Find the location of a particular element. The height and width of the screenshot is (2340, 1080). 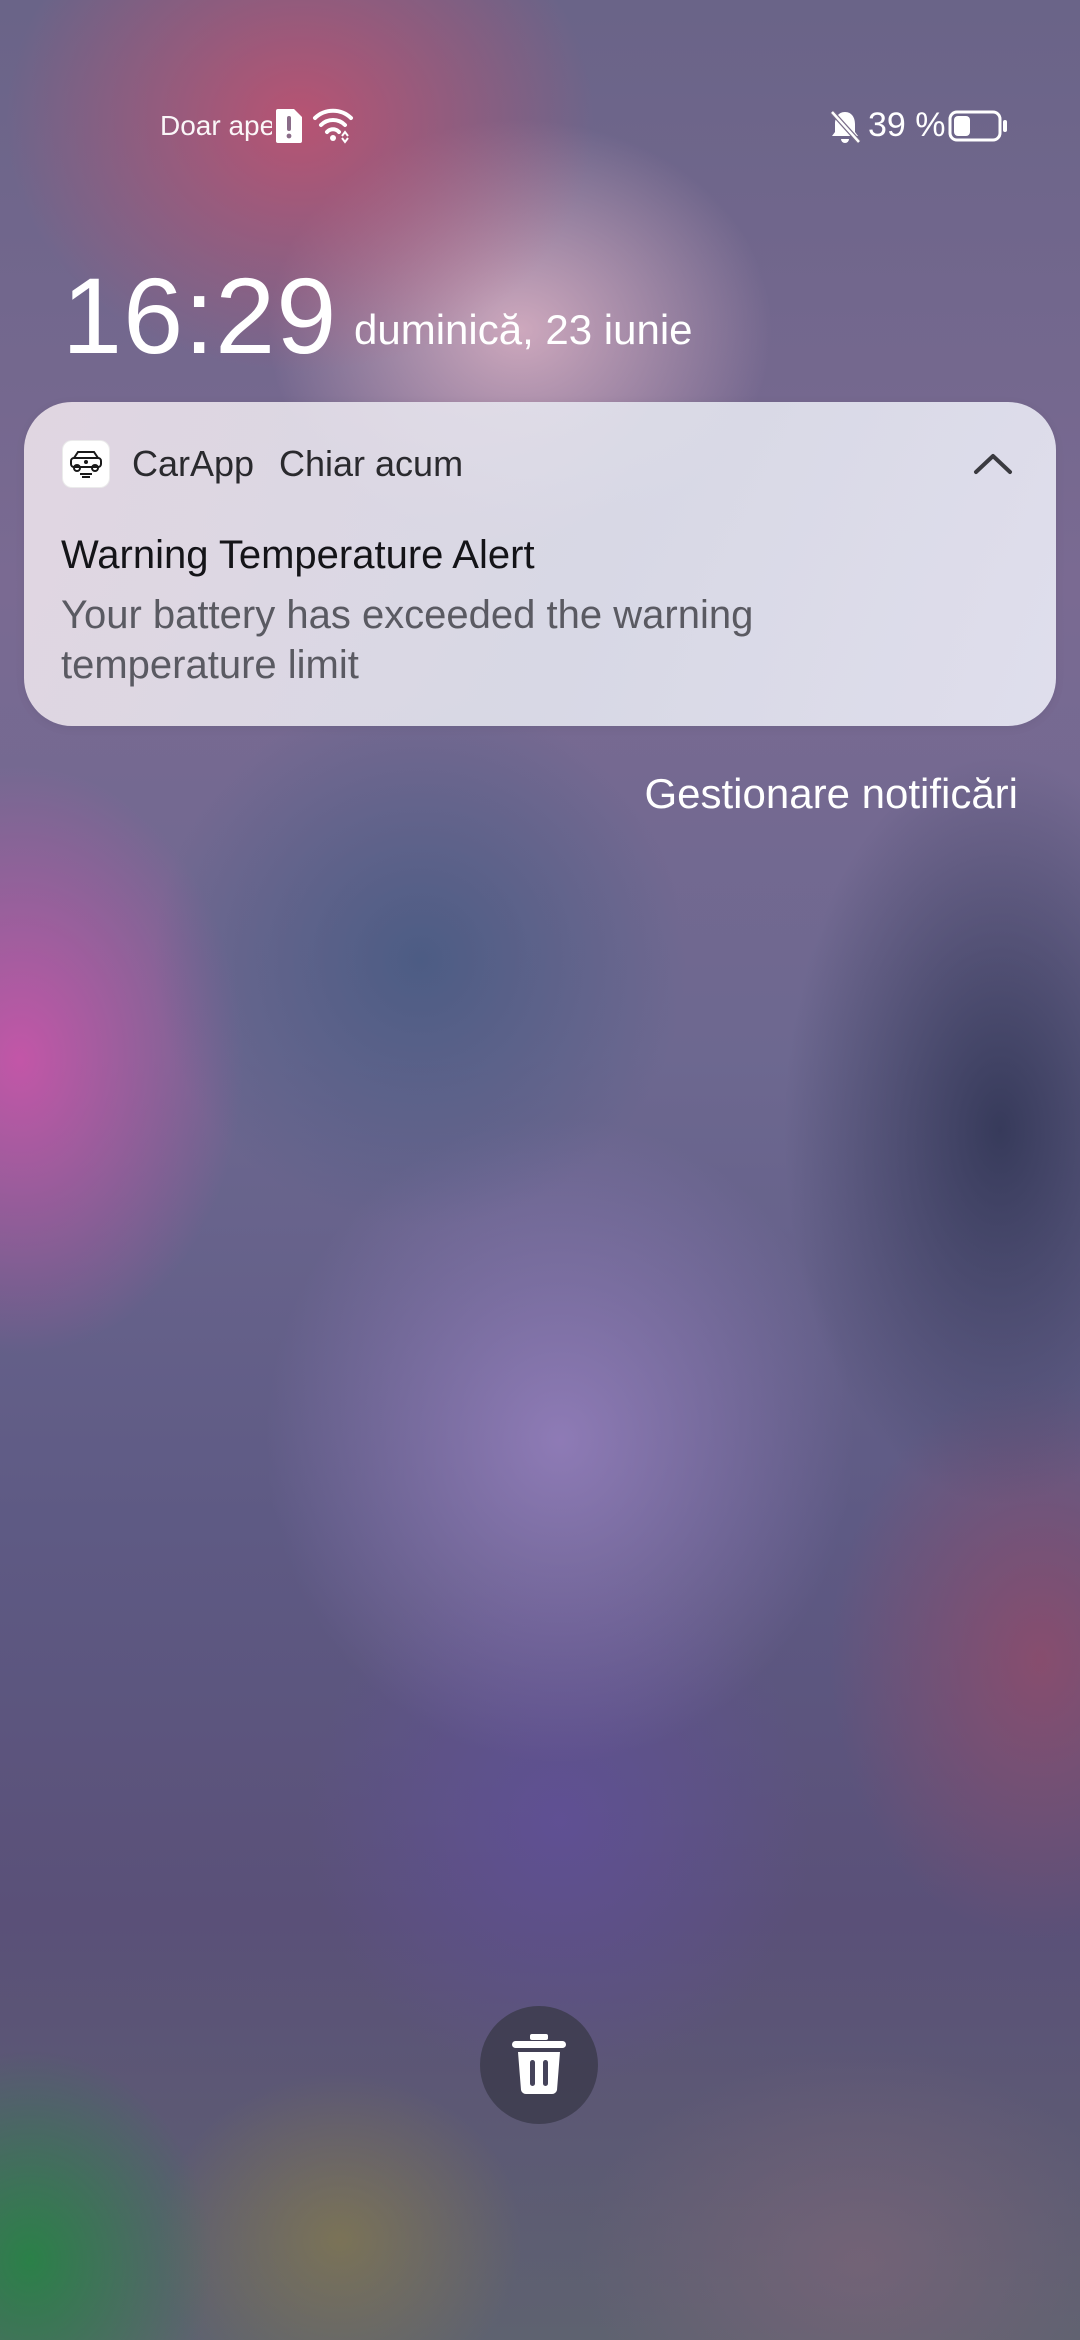

bell-off-icon is located at coordinates (845, 127).